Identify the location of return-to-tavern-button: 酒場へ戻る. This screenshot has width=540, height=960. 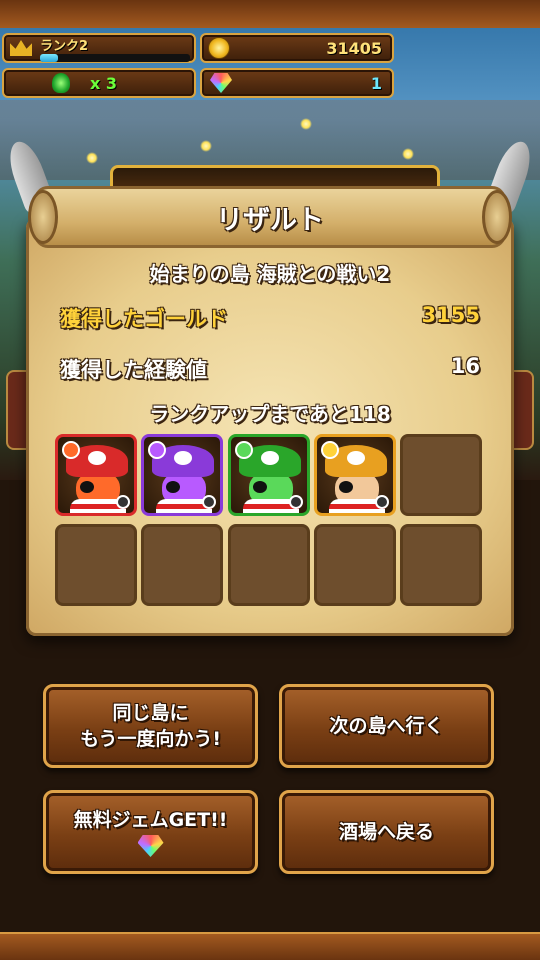
(386, 832).